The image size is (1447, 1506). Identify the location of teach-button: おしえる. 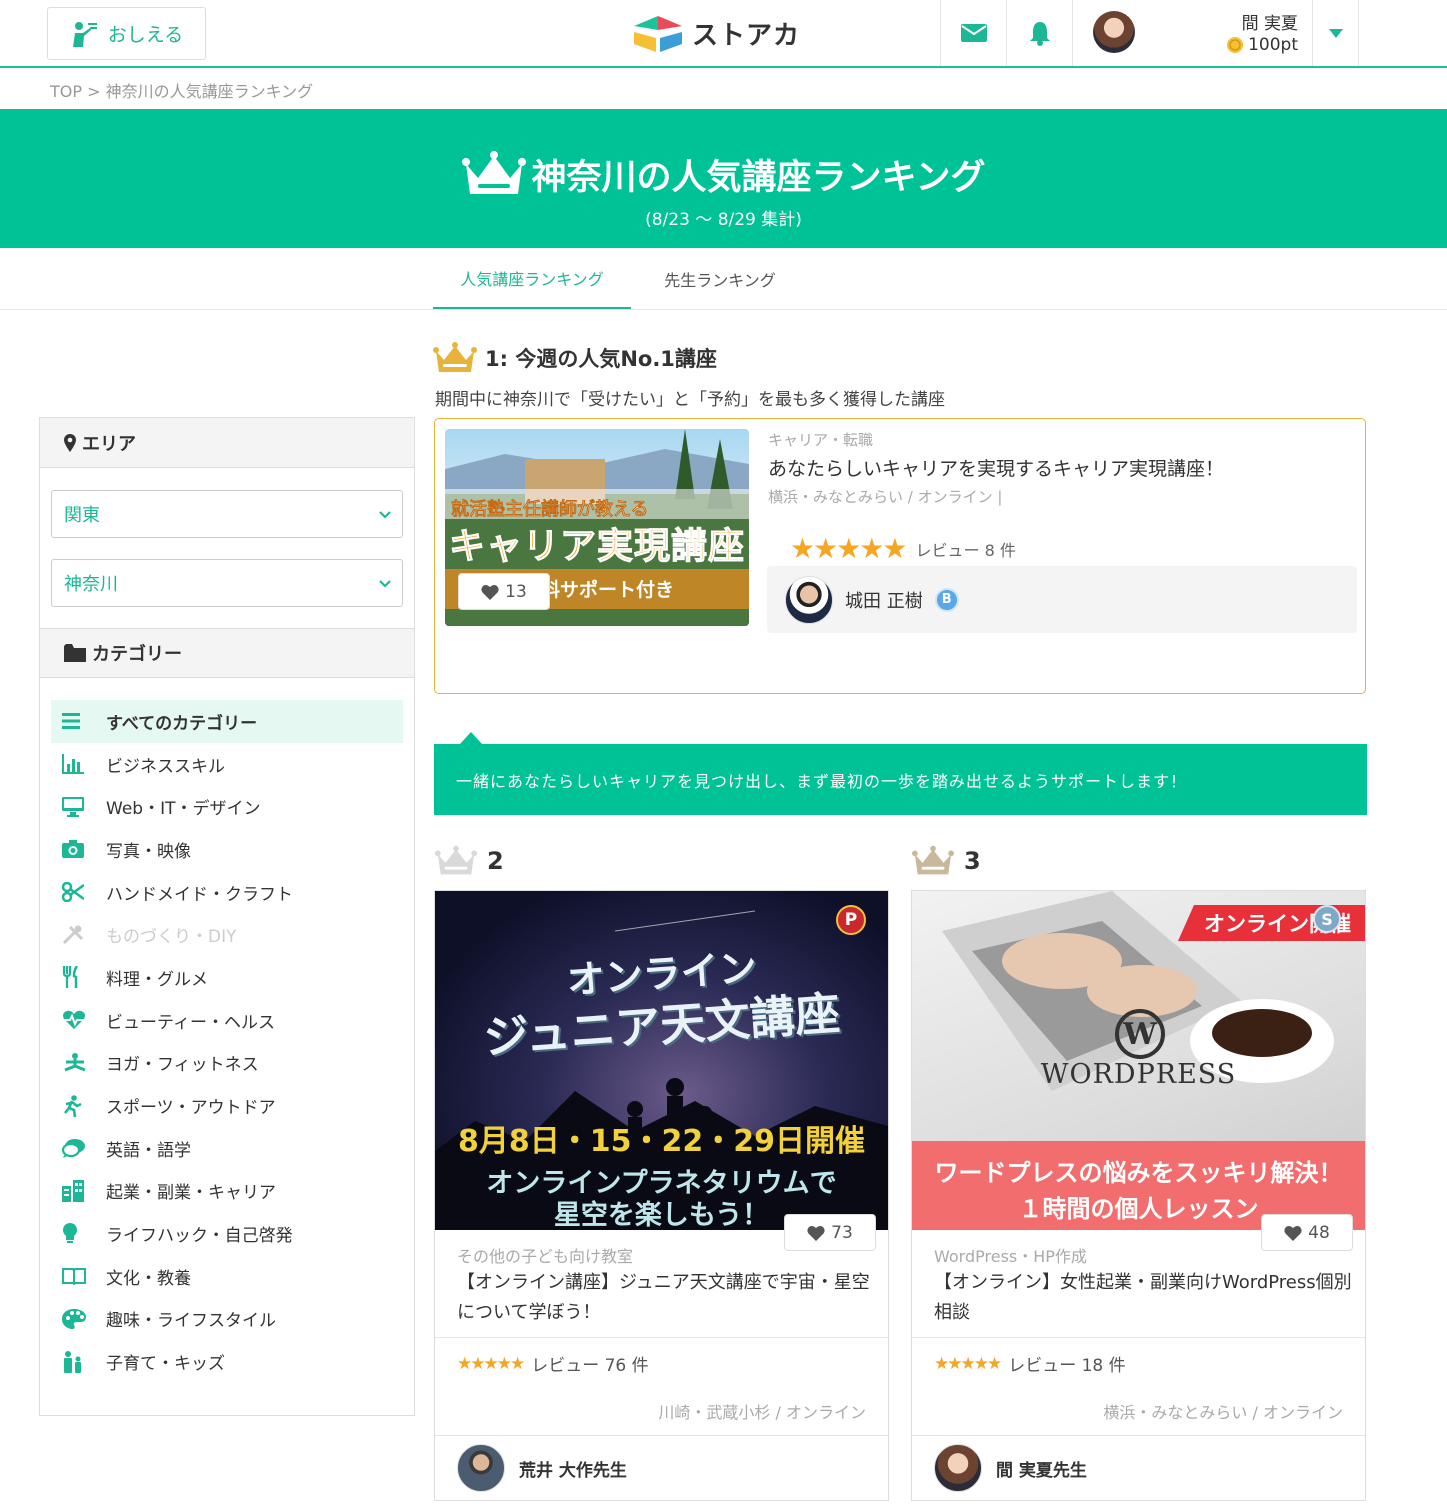
(126, 33).